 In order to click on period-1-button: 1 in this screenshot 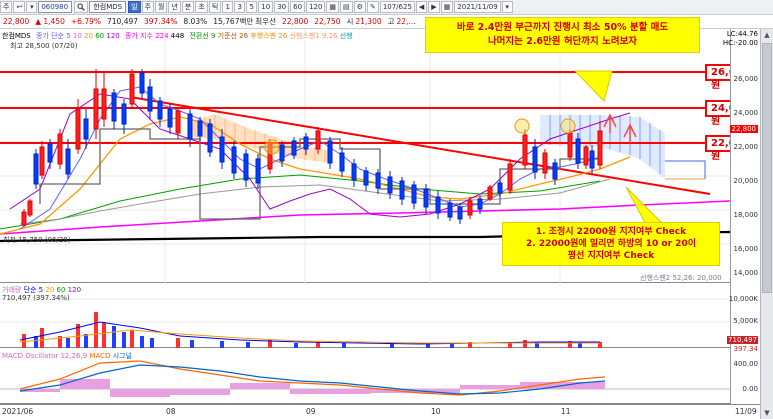, I will do `click(228, 7)`.